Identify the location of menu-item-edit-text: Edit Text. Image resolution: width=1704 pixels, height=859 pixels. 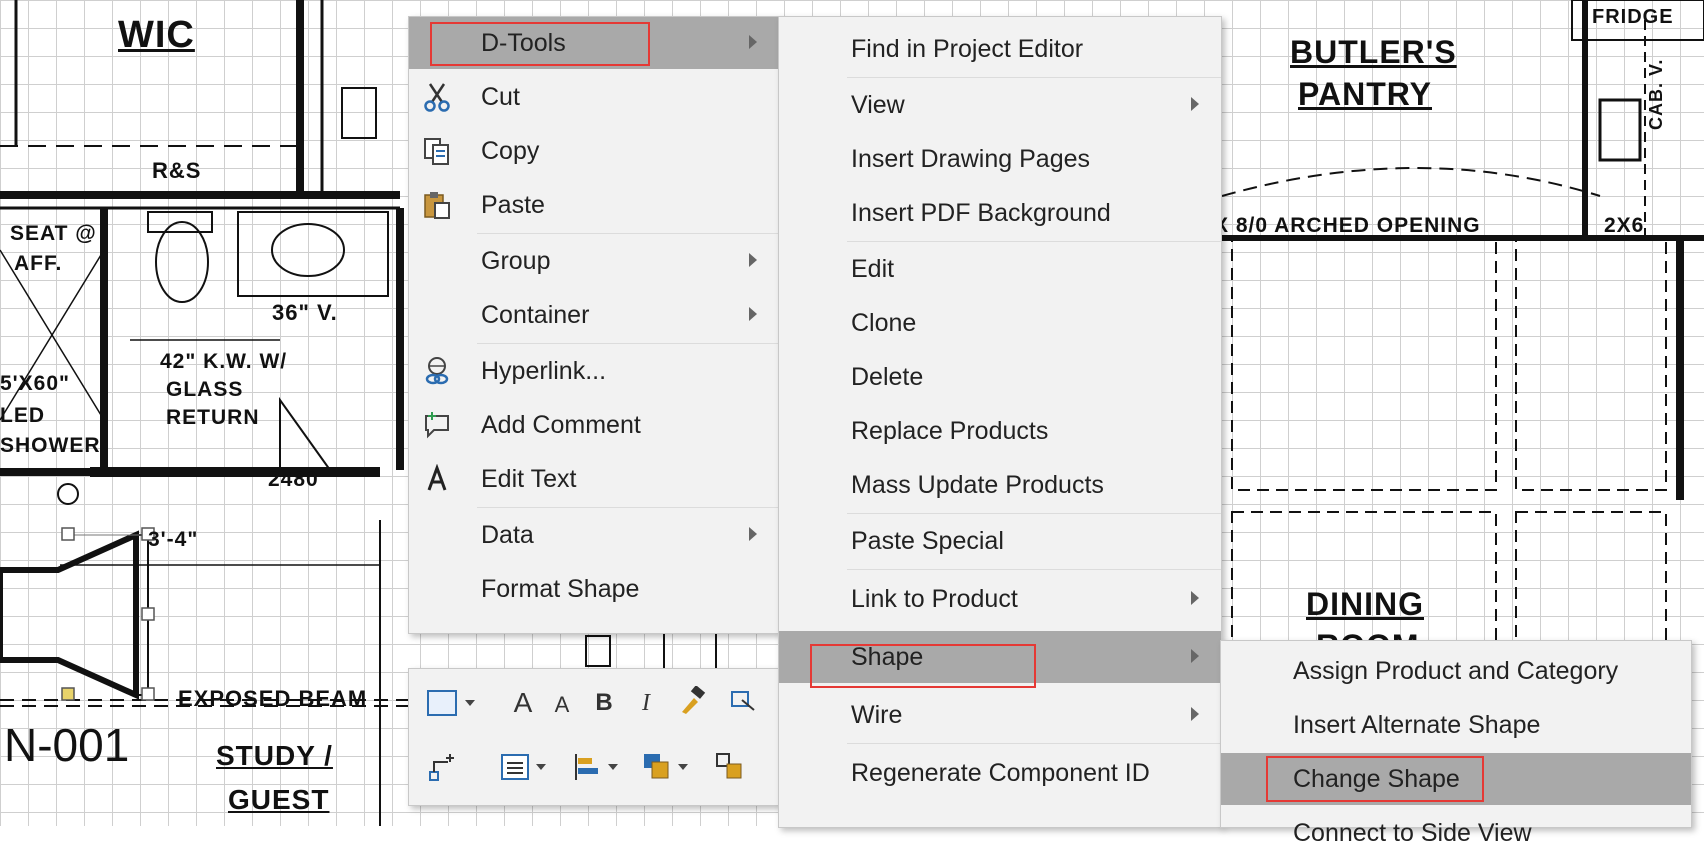
(594, 479).